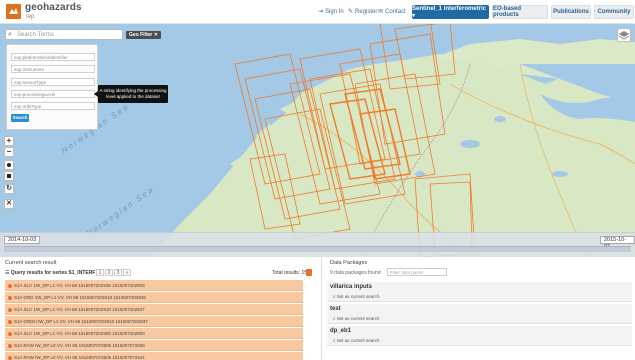 The width and height of the screenshot is (635, 360). What do you see at coordinates (50, 273) in the screenshot?
I see `query-label: ☰ Query results for series S1_INTERF` at bounding box center [50, 273].